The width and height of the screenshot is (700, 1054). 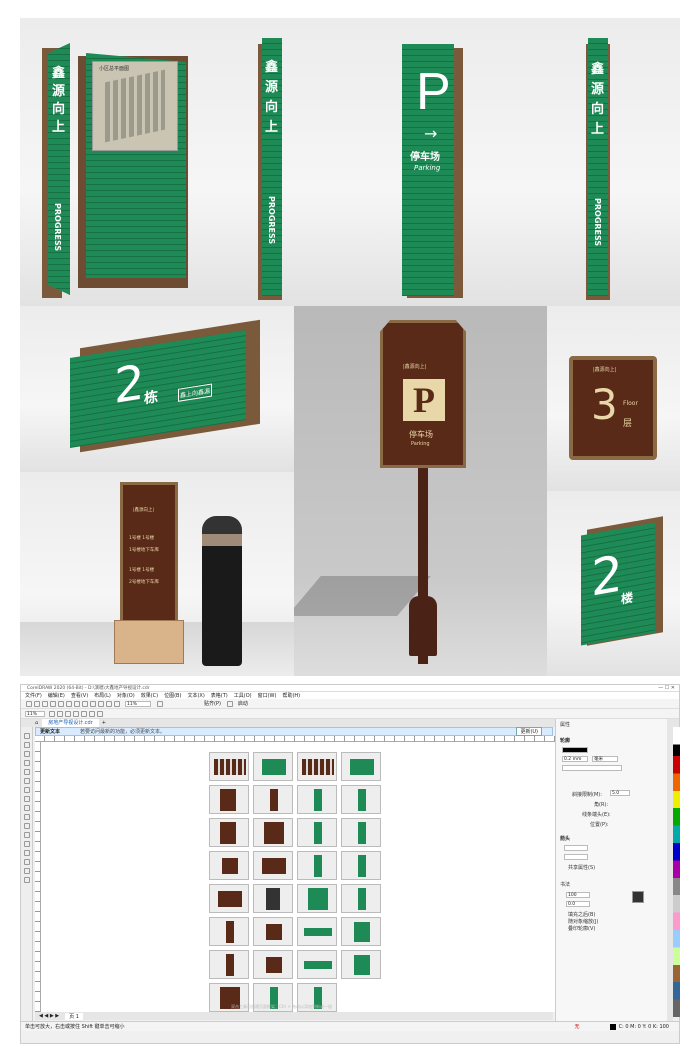 What do you see at coordinates (101, 703) in the screenshot?
I see `import-icon` at bounding box center [101, 703].